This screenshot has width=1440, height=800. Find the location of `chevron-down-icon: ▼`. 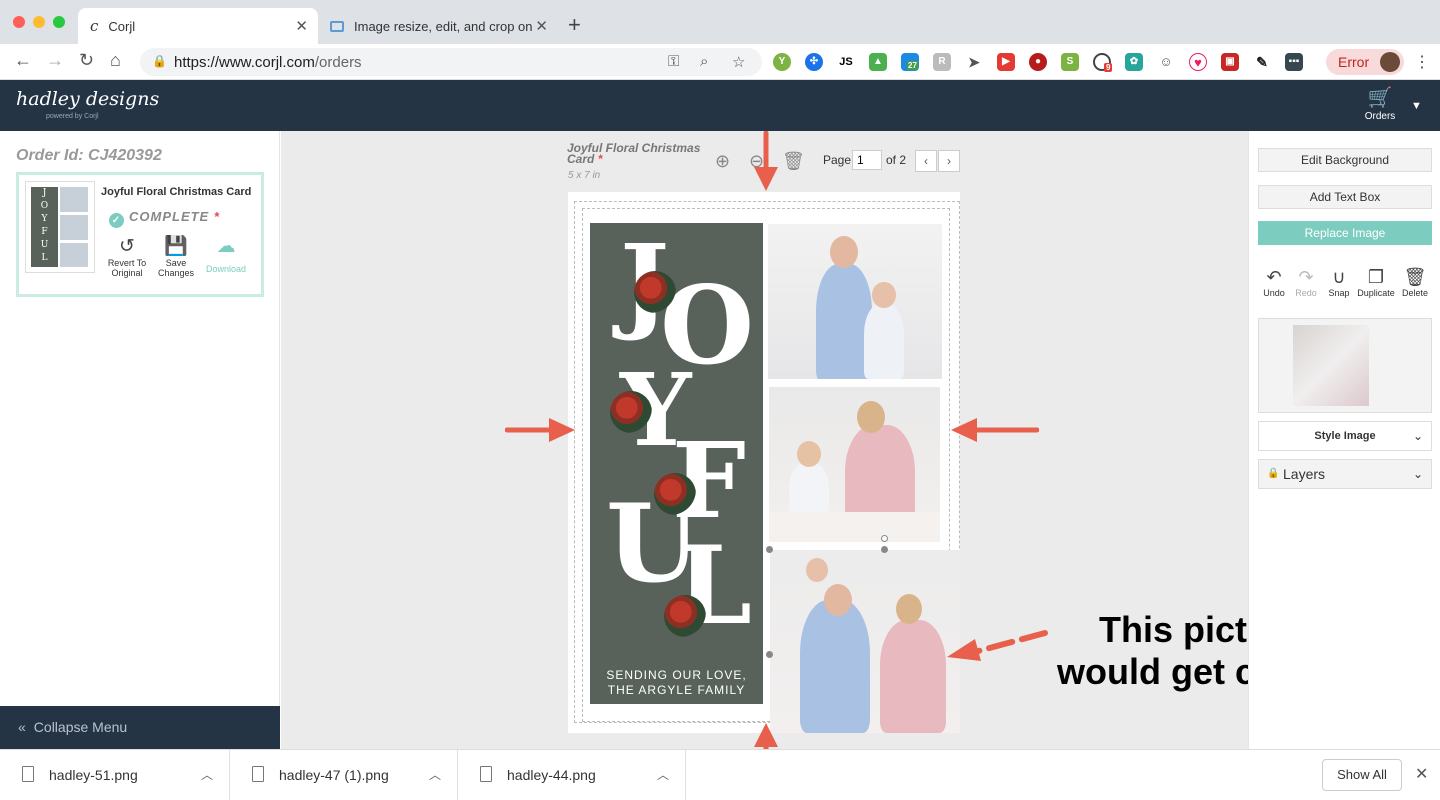

chevron-down-icon: ▼ is located at coordinates (1416, 106).